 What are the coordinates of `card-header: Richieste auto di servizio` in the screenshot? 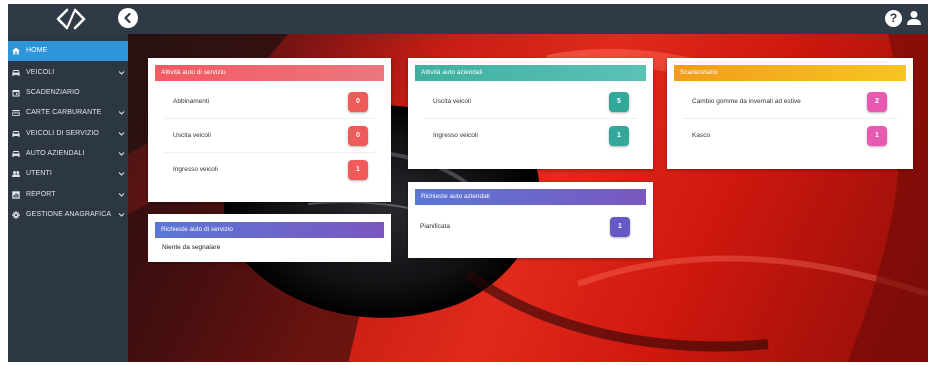 It's located at (269, 230).